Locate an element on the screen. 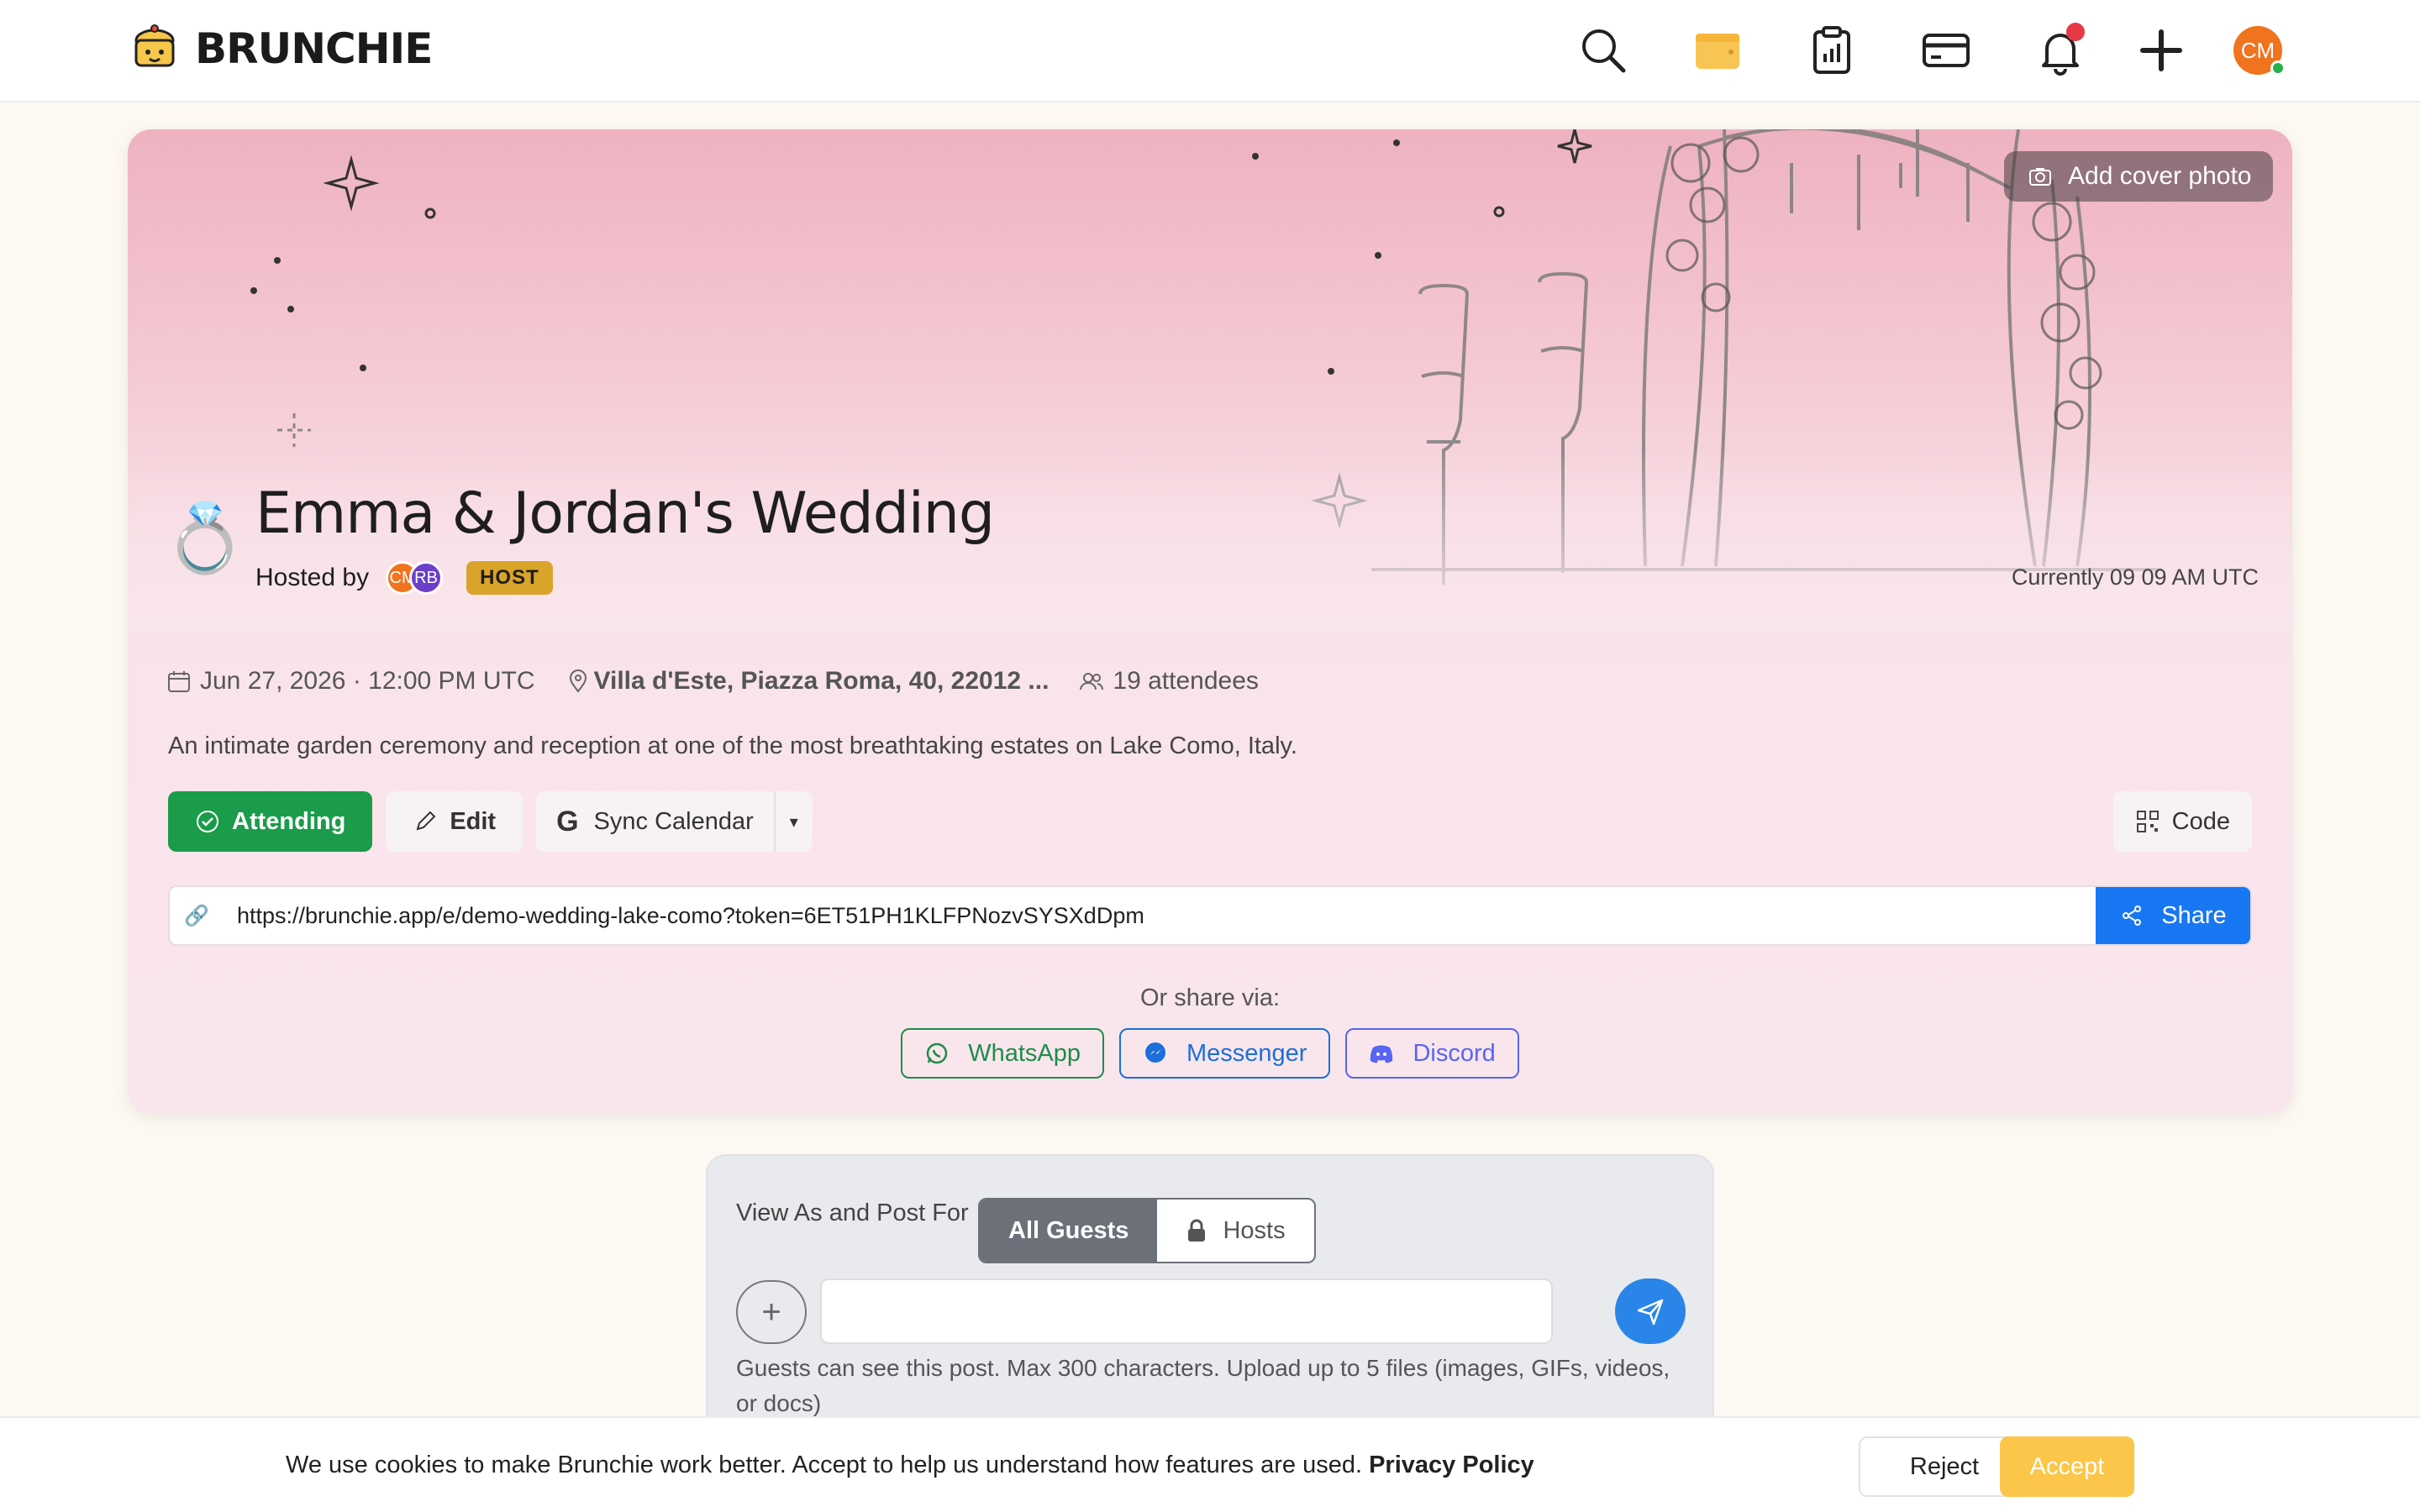 The width and height of the screenshot is (2420, 1512). discord-button: Discord is located at coordinates (1432, 1053).